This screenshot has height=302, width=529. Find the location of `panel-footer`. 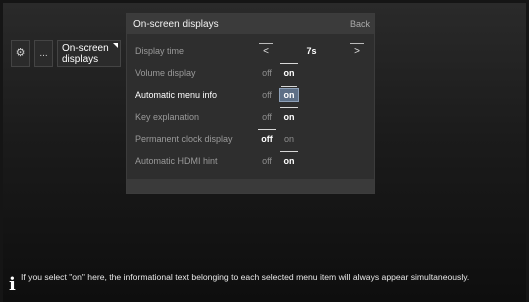

panel-footer is located at coordinates (250, 186).